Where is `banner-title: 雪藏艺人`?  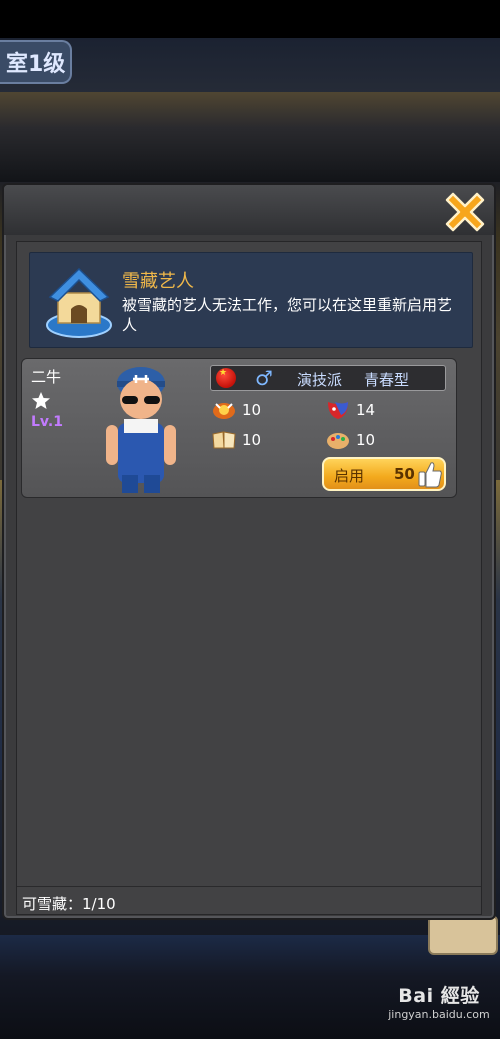 banner-title: 雪藏艺人 is located at coordinates (158, 281).